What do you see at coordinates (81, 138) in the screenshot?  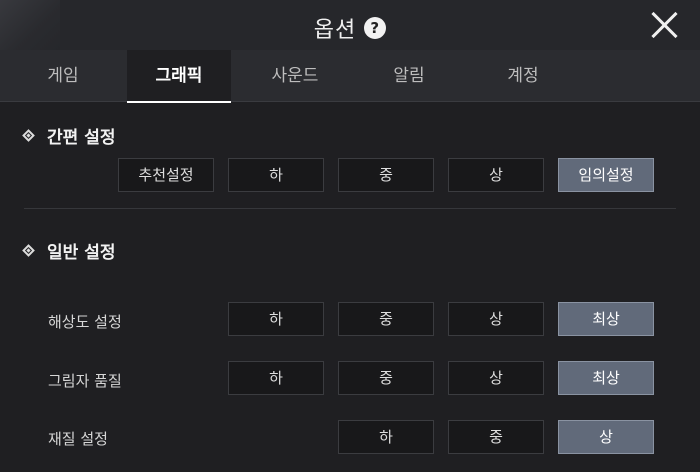 I see `quick-settings-title-text: 간편 설정` at bounding box center [81, 138].